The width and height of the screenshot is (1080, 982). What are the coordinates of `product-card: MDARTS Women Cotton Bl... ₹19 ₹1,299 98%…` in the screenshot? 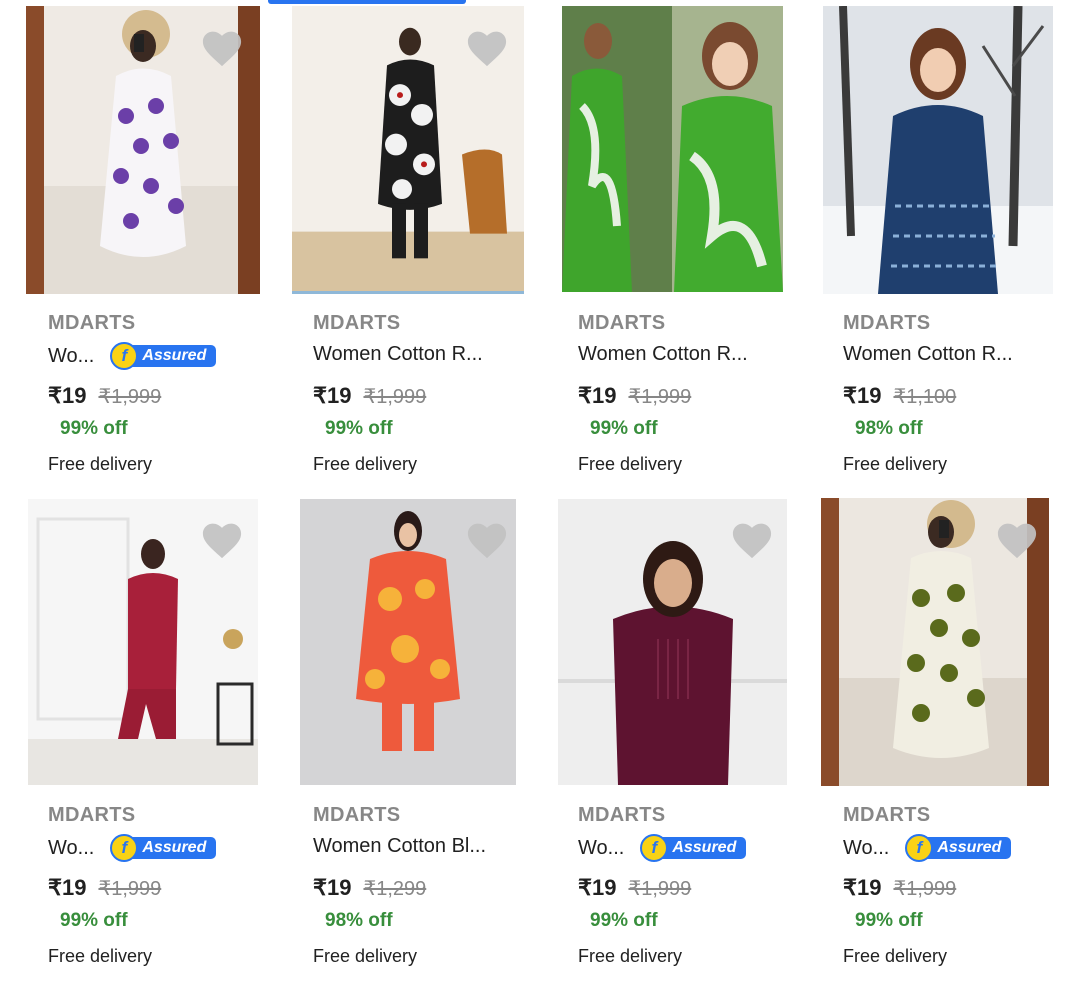 It's located at (397, 737).